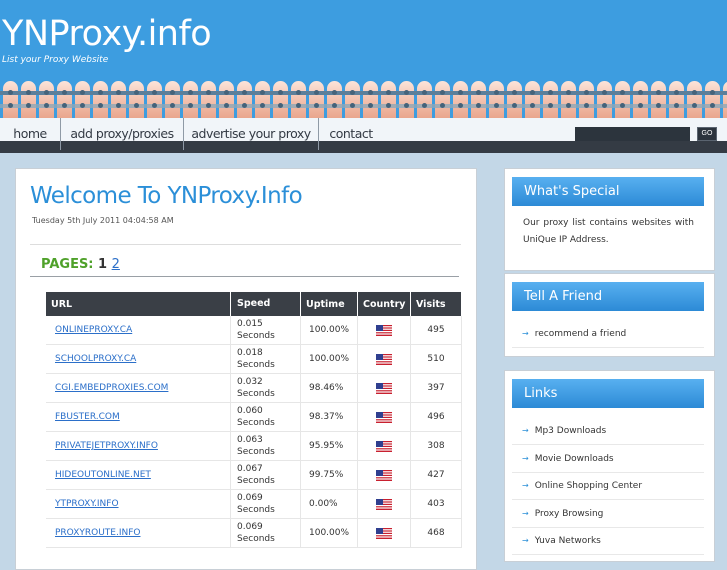  Describe the element at coordinates (103, 475) in the screenshot. I see `proxy-link: HIDEOUTONLINE.NET` at that location.